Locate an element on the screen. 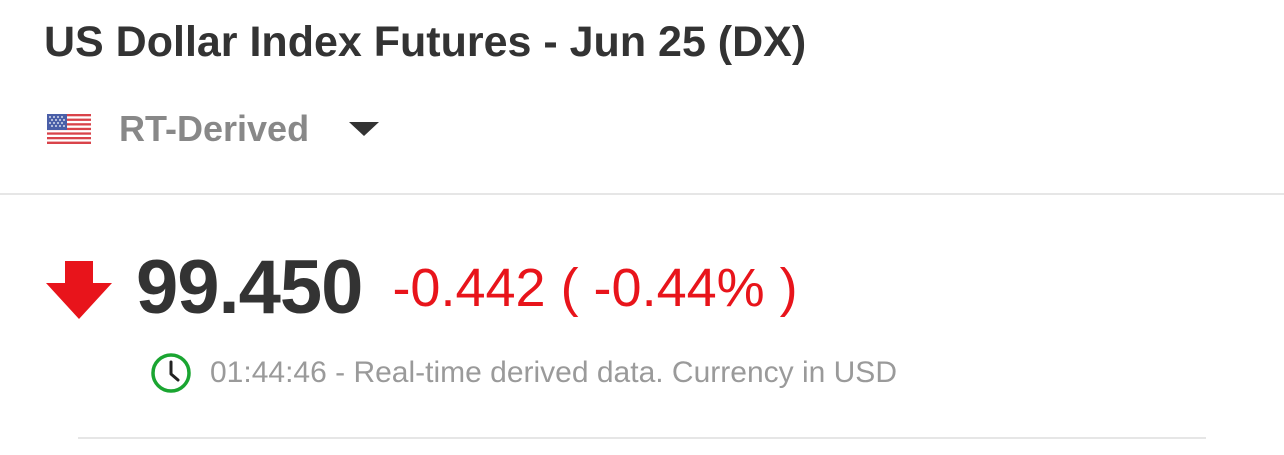  header-divider is located at coordinates (642, 194).